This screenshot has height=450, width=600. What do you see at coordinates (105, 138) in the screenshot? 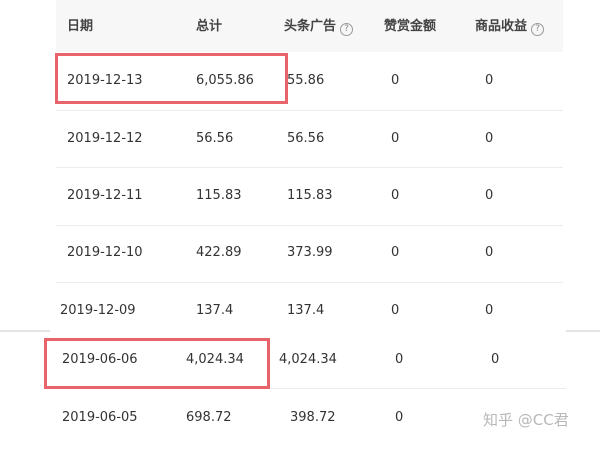
I see `cell-date: 2019-12-12` at bounding box center [105, 138].